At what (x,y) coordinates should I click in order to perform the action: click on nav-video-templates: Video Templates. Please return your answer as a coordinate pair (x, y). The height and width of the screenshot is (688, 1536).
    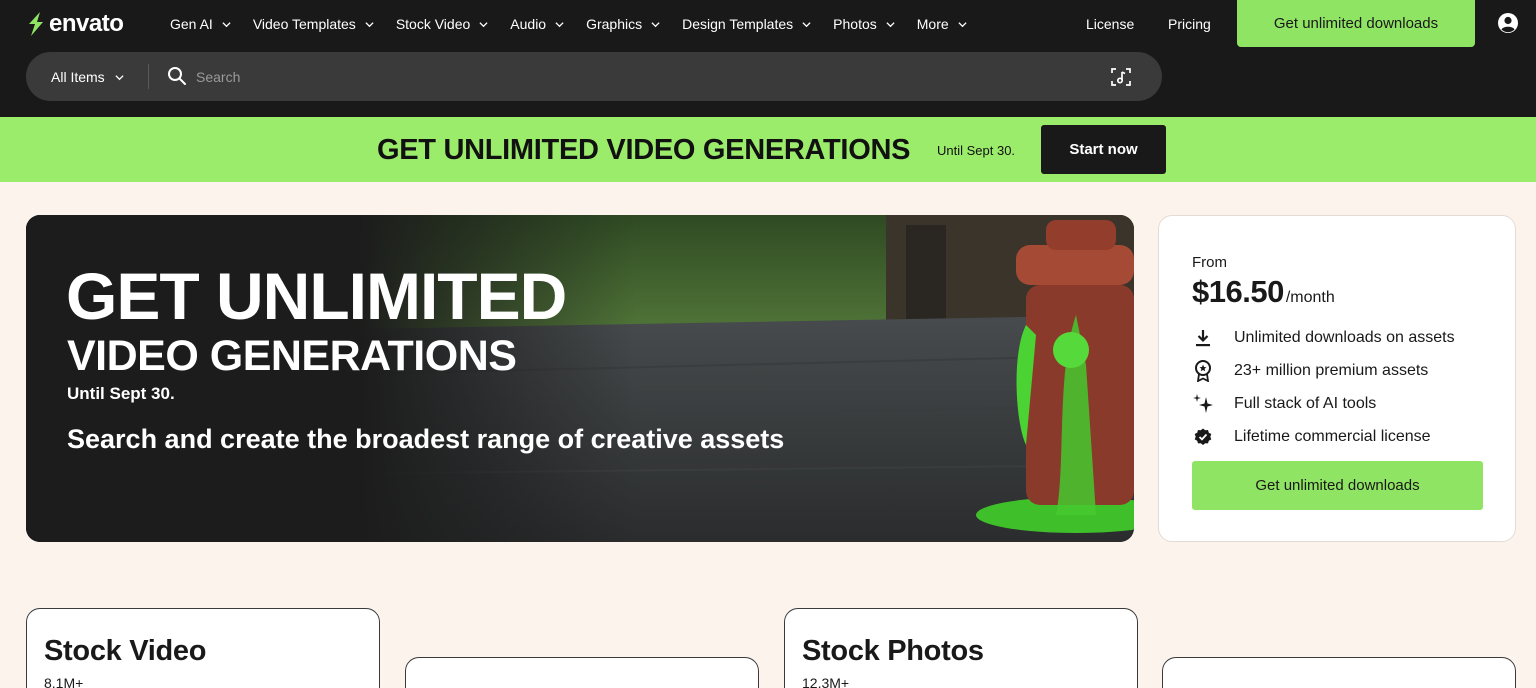
    Looking at the image, I should click on (313, 24).